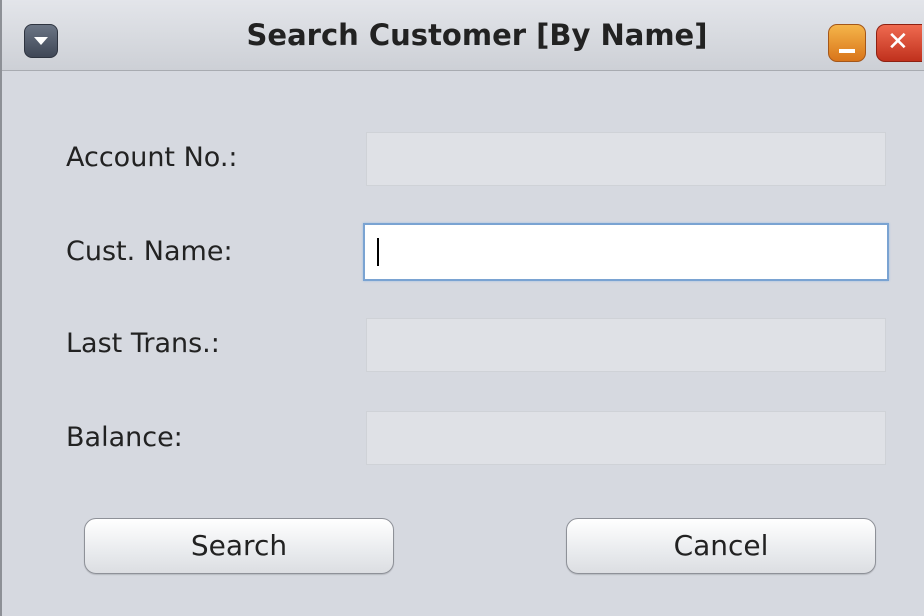  I want to click on search-button: Search, so click(239, 546).